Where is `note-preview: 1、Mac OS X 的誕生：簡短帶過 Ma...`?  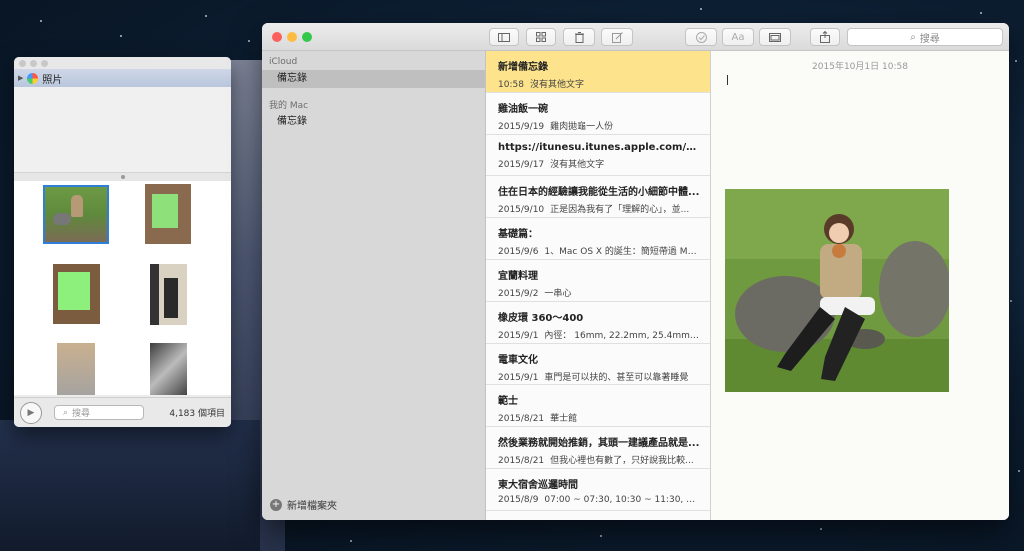
note-preview: 1、Mac OS X 的誕生：簡短帶過 Ma... is located at coordinates (623, 252).